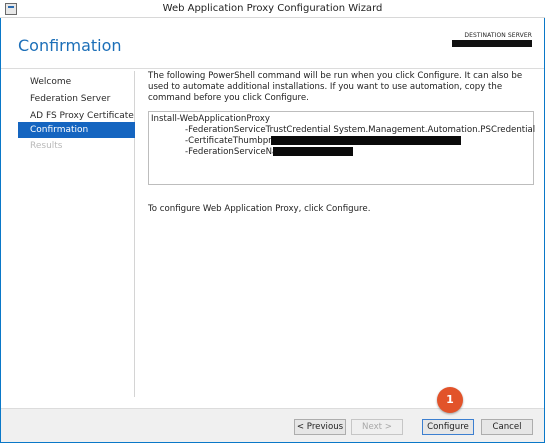  What do you see at coordinates (46, 146) in the screenshot?
I see `nav-item-results: Results` at bounding box center [46, 146].